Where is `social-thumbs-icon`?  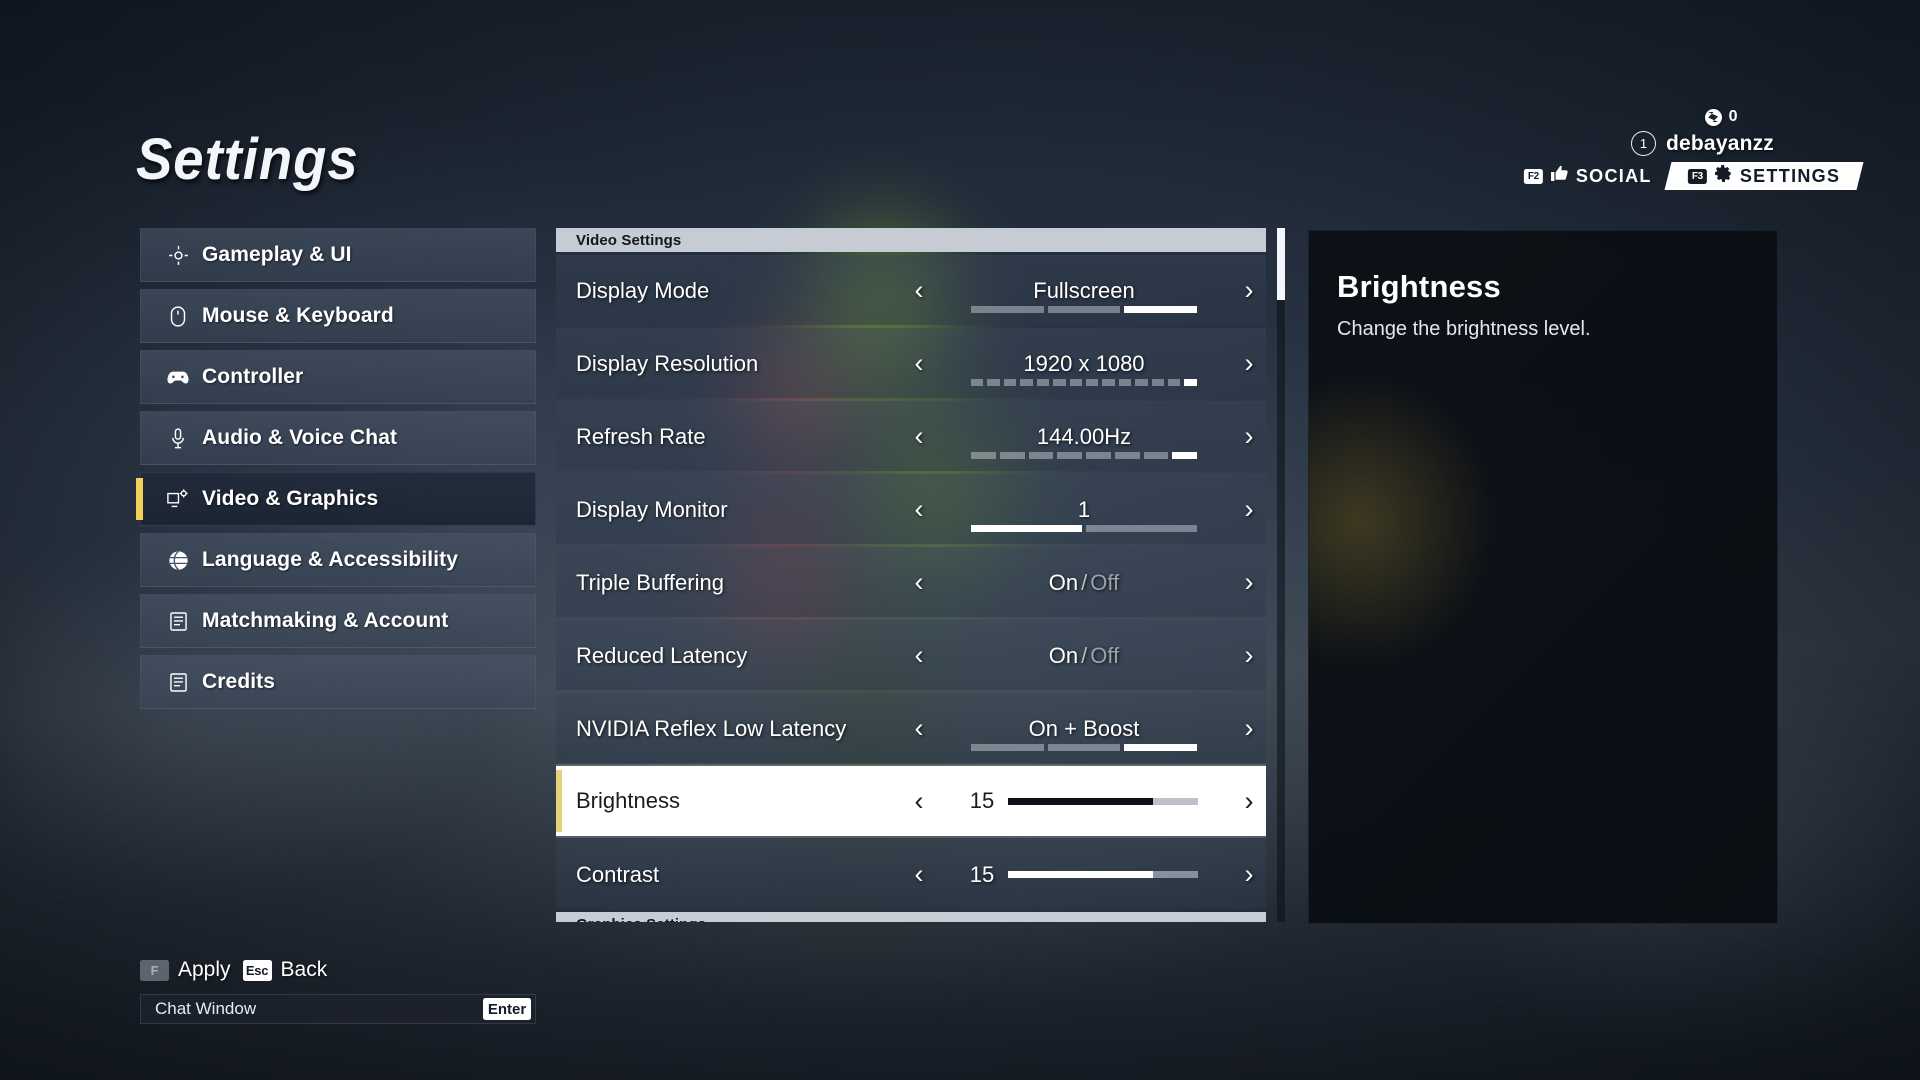
social-thumbs-icon is located at coordinates (1559, 176).